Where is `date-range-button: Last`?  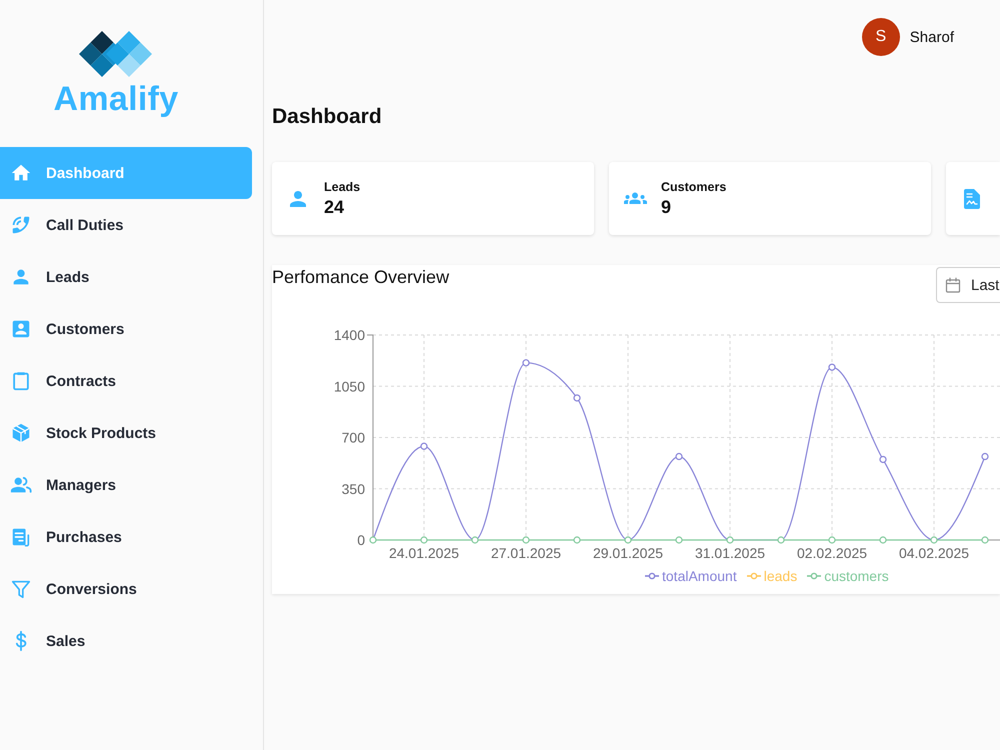
date-range-button: Last is located at coordinates (968, 285).